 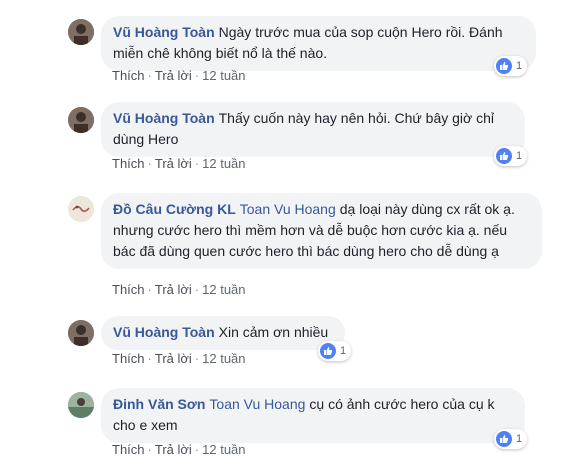 What do you see at coordinates (174, 209) in the screenshot?
I see `comment-author: Đồ Câu Cường KL` at bounding box center [174, 209].